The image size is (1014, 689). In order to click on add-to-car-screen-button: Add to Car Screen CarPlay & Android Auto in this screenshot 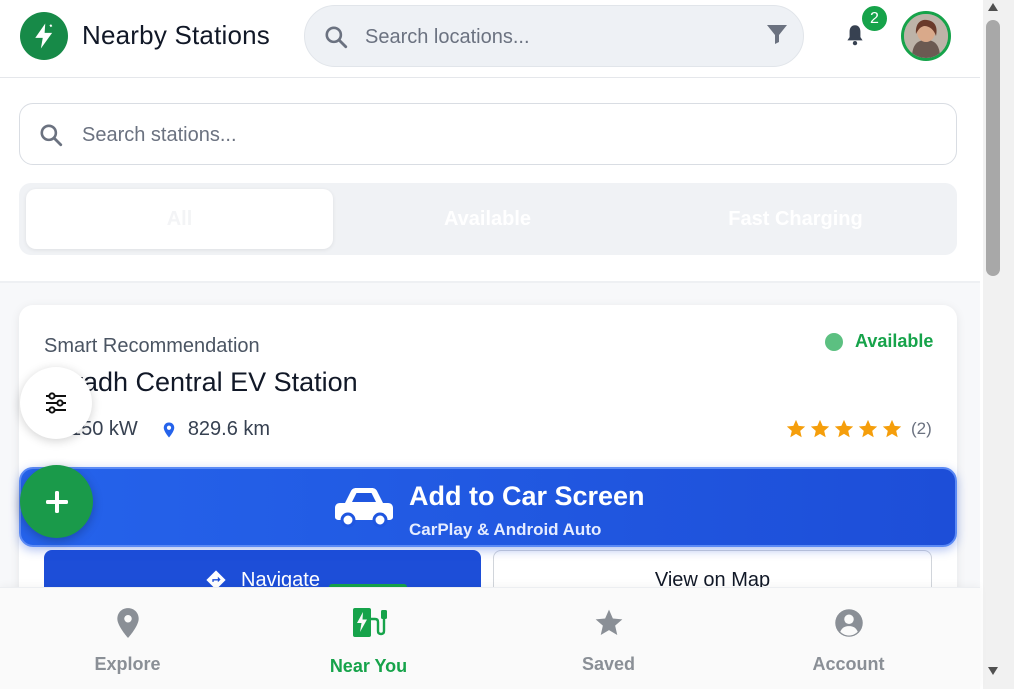, I will do `click(488, 507)`.